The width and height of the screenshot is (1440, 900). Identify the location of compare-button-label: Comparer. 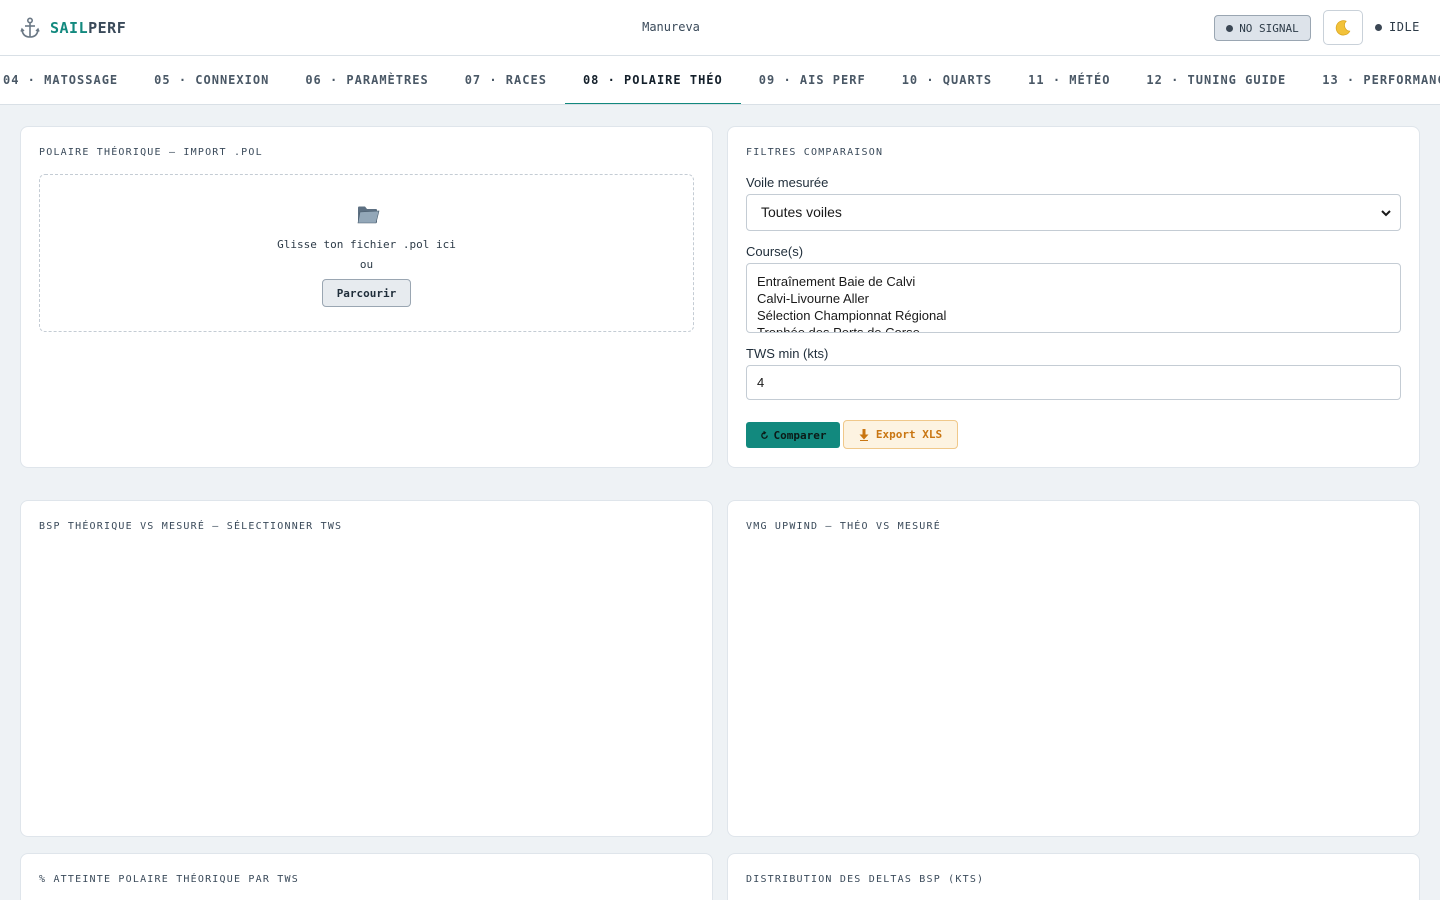
(800, 435).